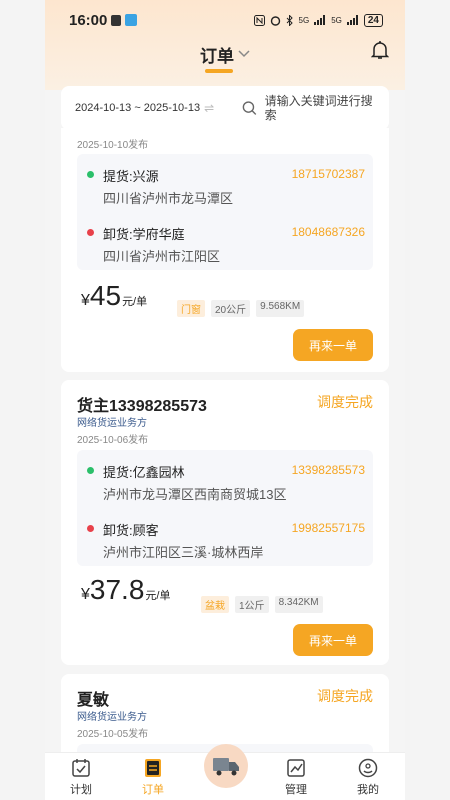 The height and width of the screenshot is (800, 450). Describe the element at coordinates (280, 308) in the screenshot. I see `distance-tag: 9.568KM` at that location.